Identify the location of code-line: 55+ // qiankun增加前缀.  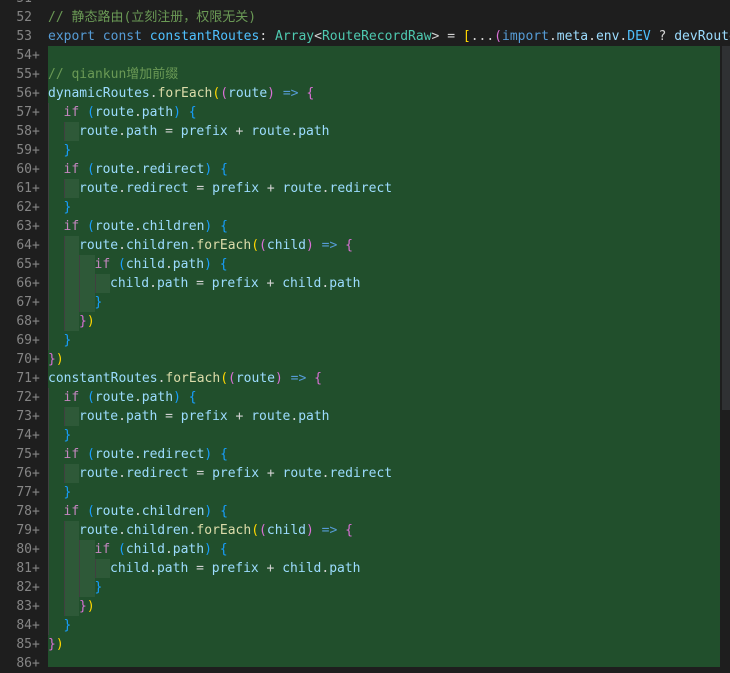
(365, 74).